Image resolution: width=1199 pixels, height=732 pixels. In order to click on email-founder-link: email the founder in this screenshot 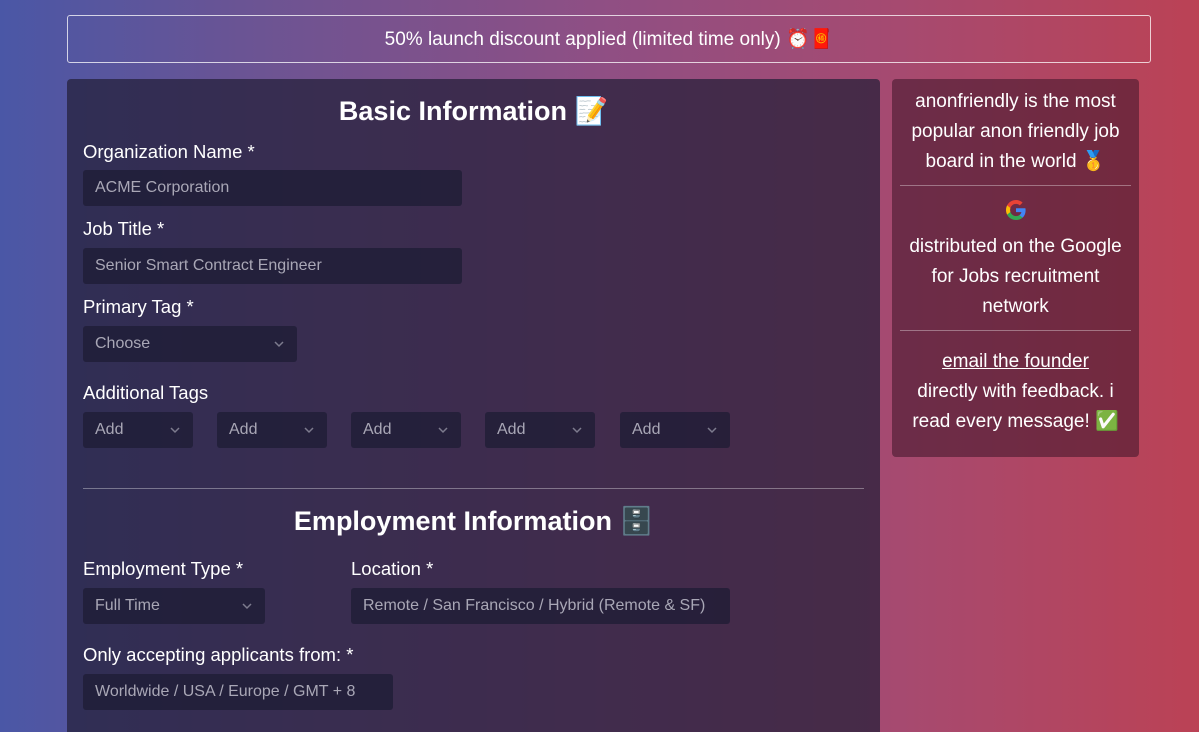, I will do `click(1015, 361)`.